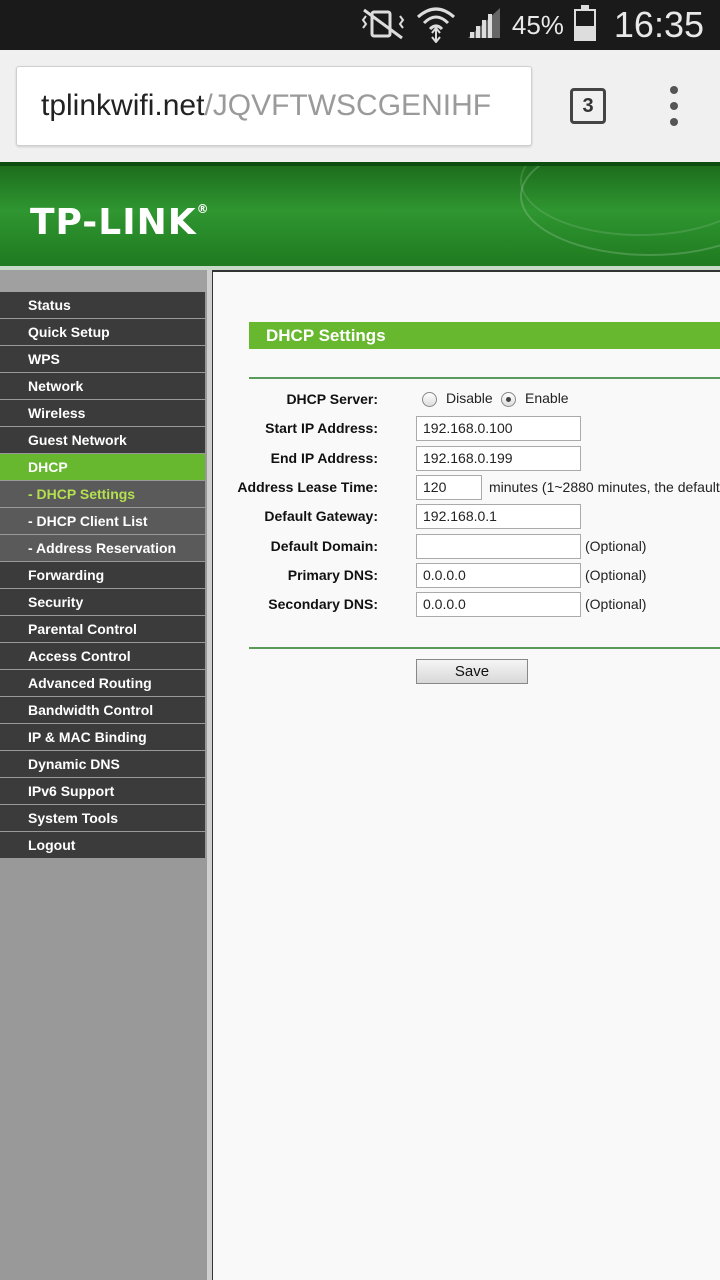  What do you see at coordinates (102, 440) in the screenshot?
I see `sidebar-item-guest-network: Guest Network` at bounding box center [102, 440].